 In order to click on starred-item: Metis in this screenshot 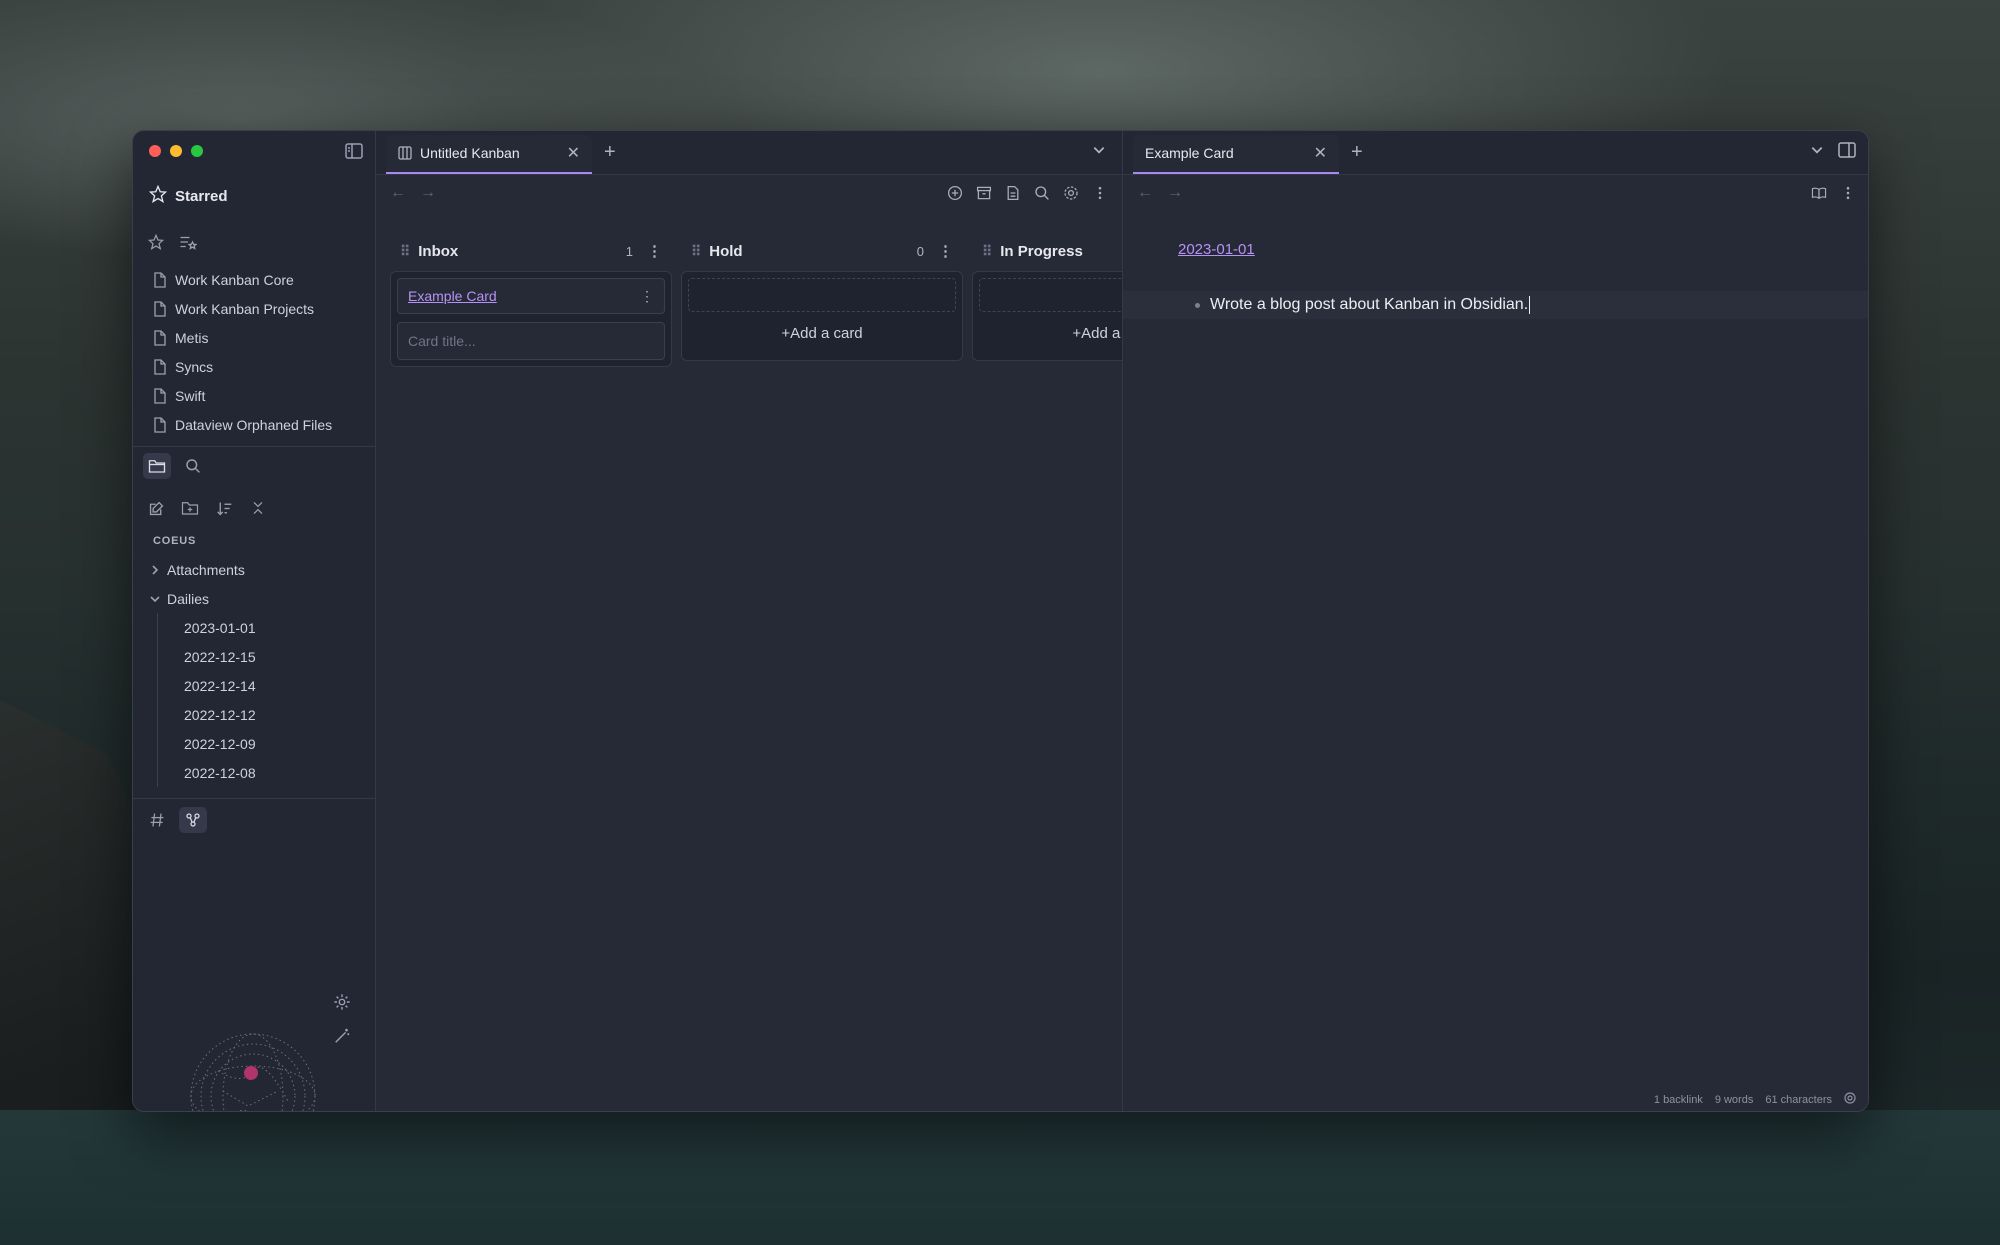, I will do `click(260, 337)`.